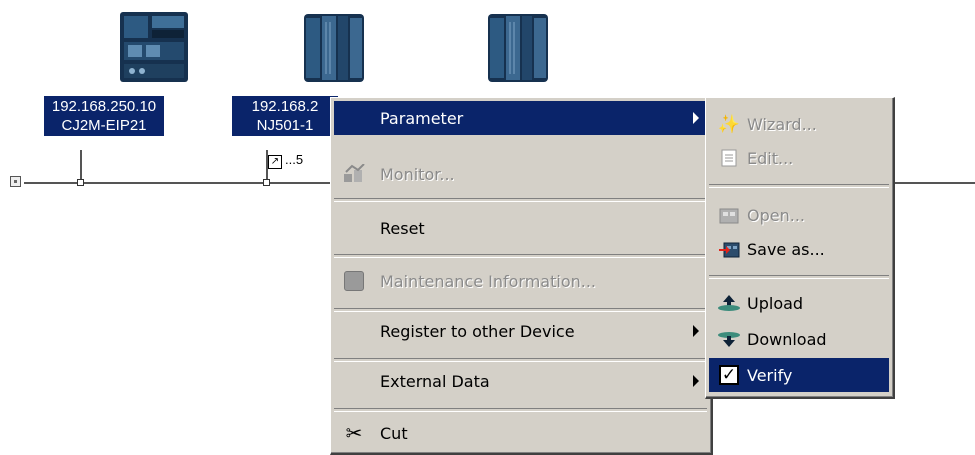 Image resolution: width=975 pixels, height=455 pixels. Describe the element at coordinates (285, 116) in the screenshot. I see `device-label-nj501: 192.168.2 NJ501-1` at that location.